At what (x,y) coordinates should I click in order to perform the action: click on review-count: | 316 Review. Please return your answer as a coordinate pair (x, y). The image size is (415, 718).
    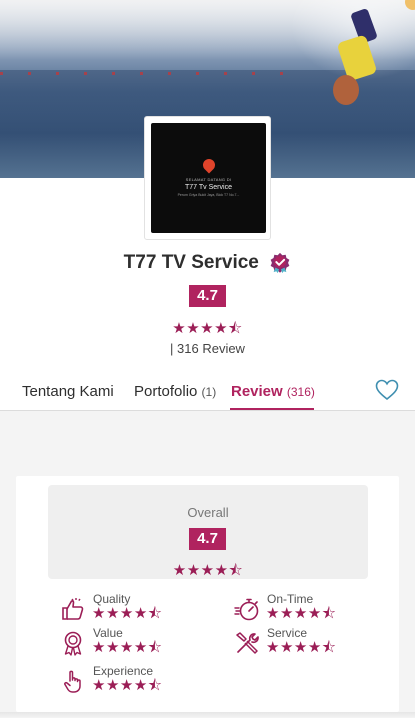
    Looking at the image, I should click on (207, 348).